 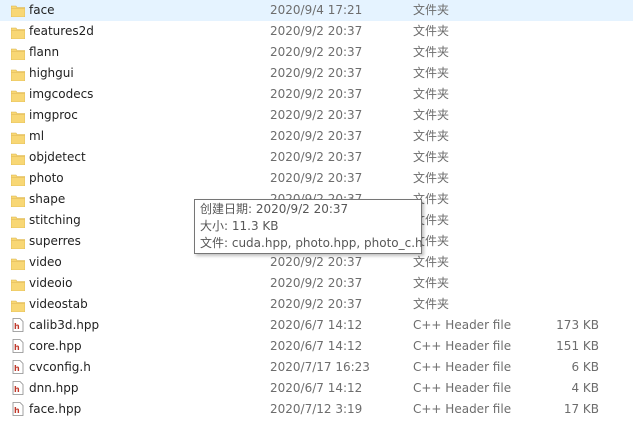 I want to click on file-date: 2020/7/12 3:19, so click(x=316, y=409).